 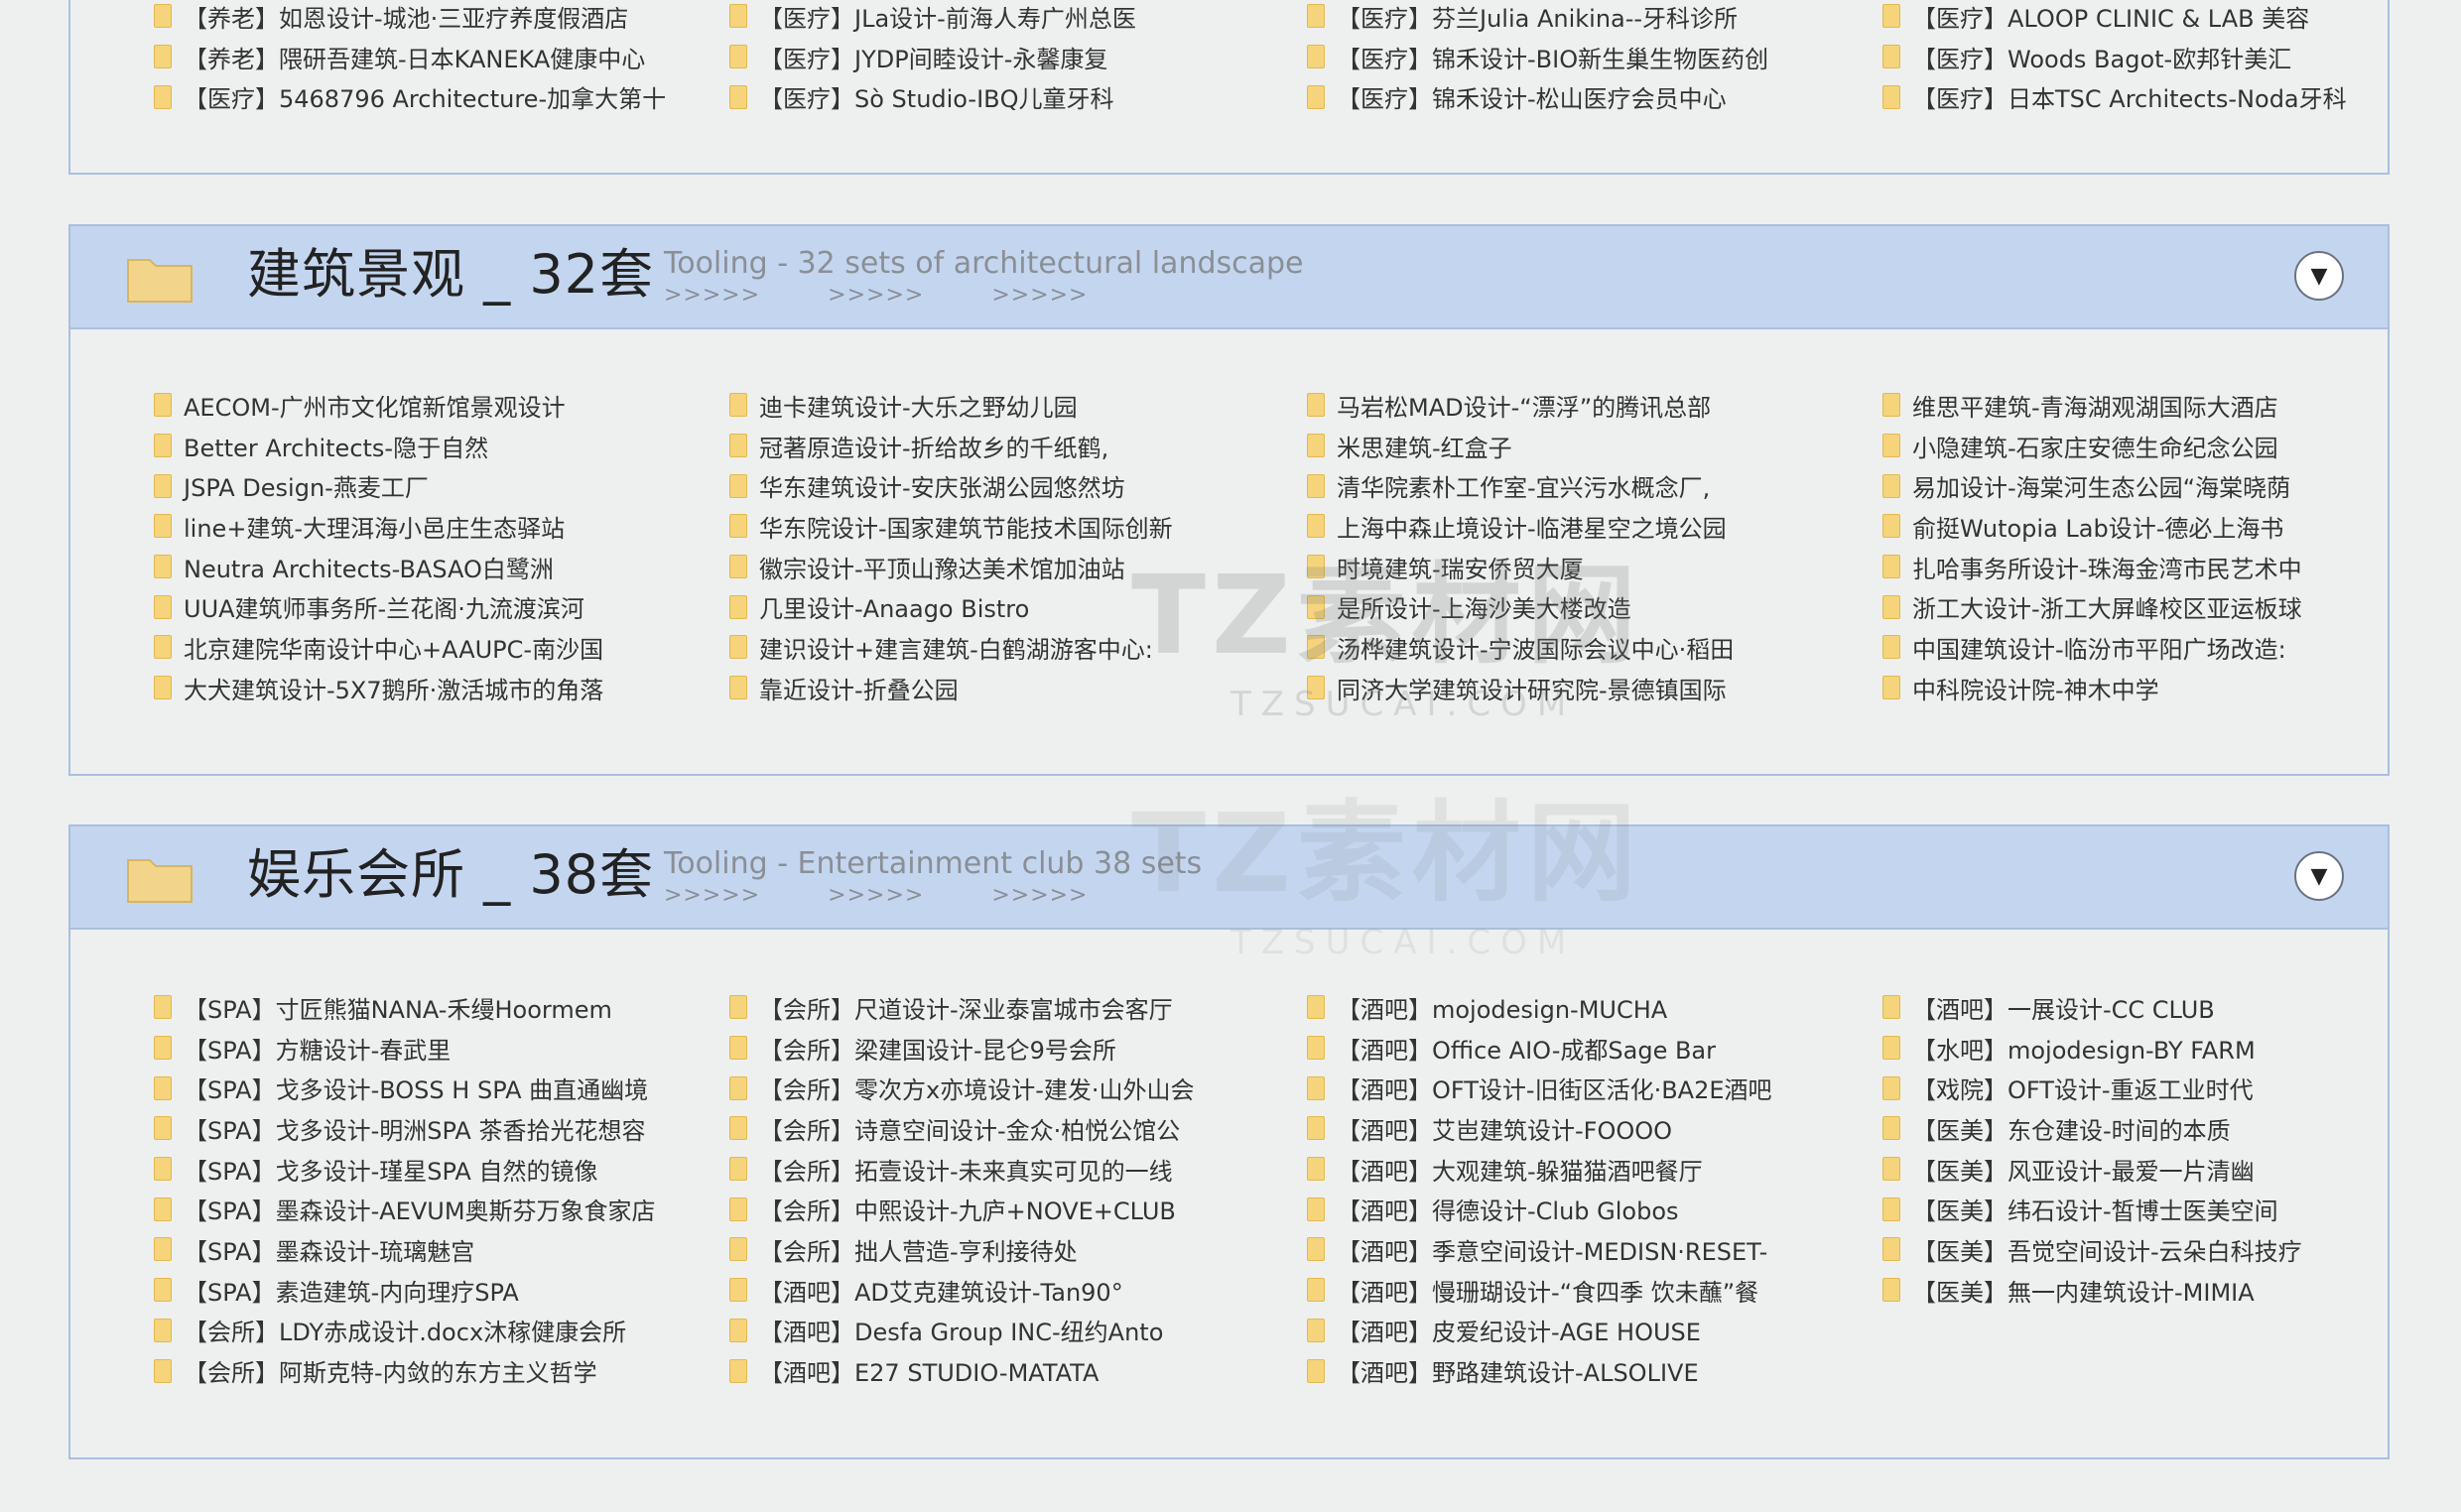 What do you see at coordinates (1007, 1249) in the screenshot?
I see `list-item: 【会所】拙人营造-亨利接待处` at bounding box center [1007, 1249].